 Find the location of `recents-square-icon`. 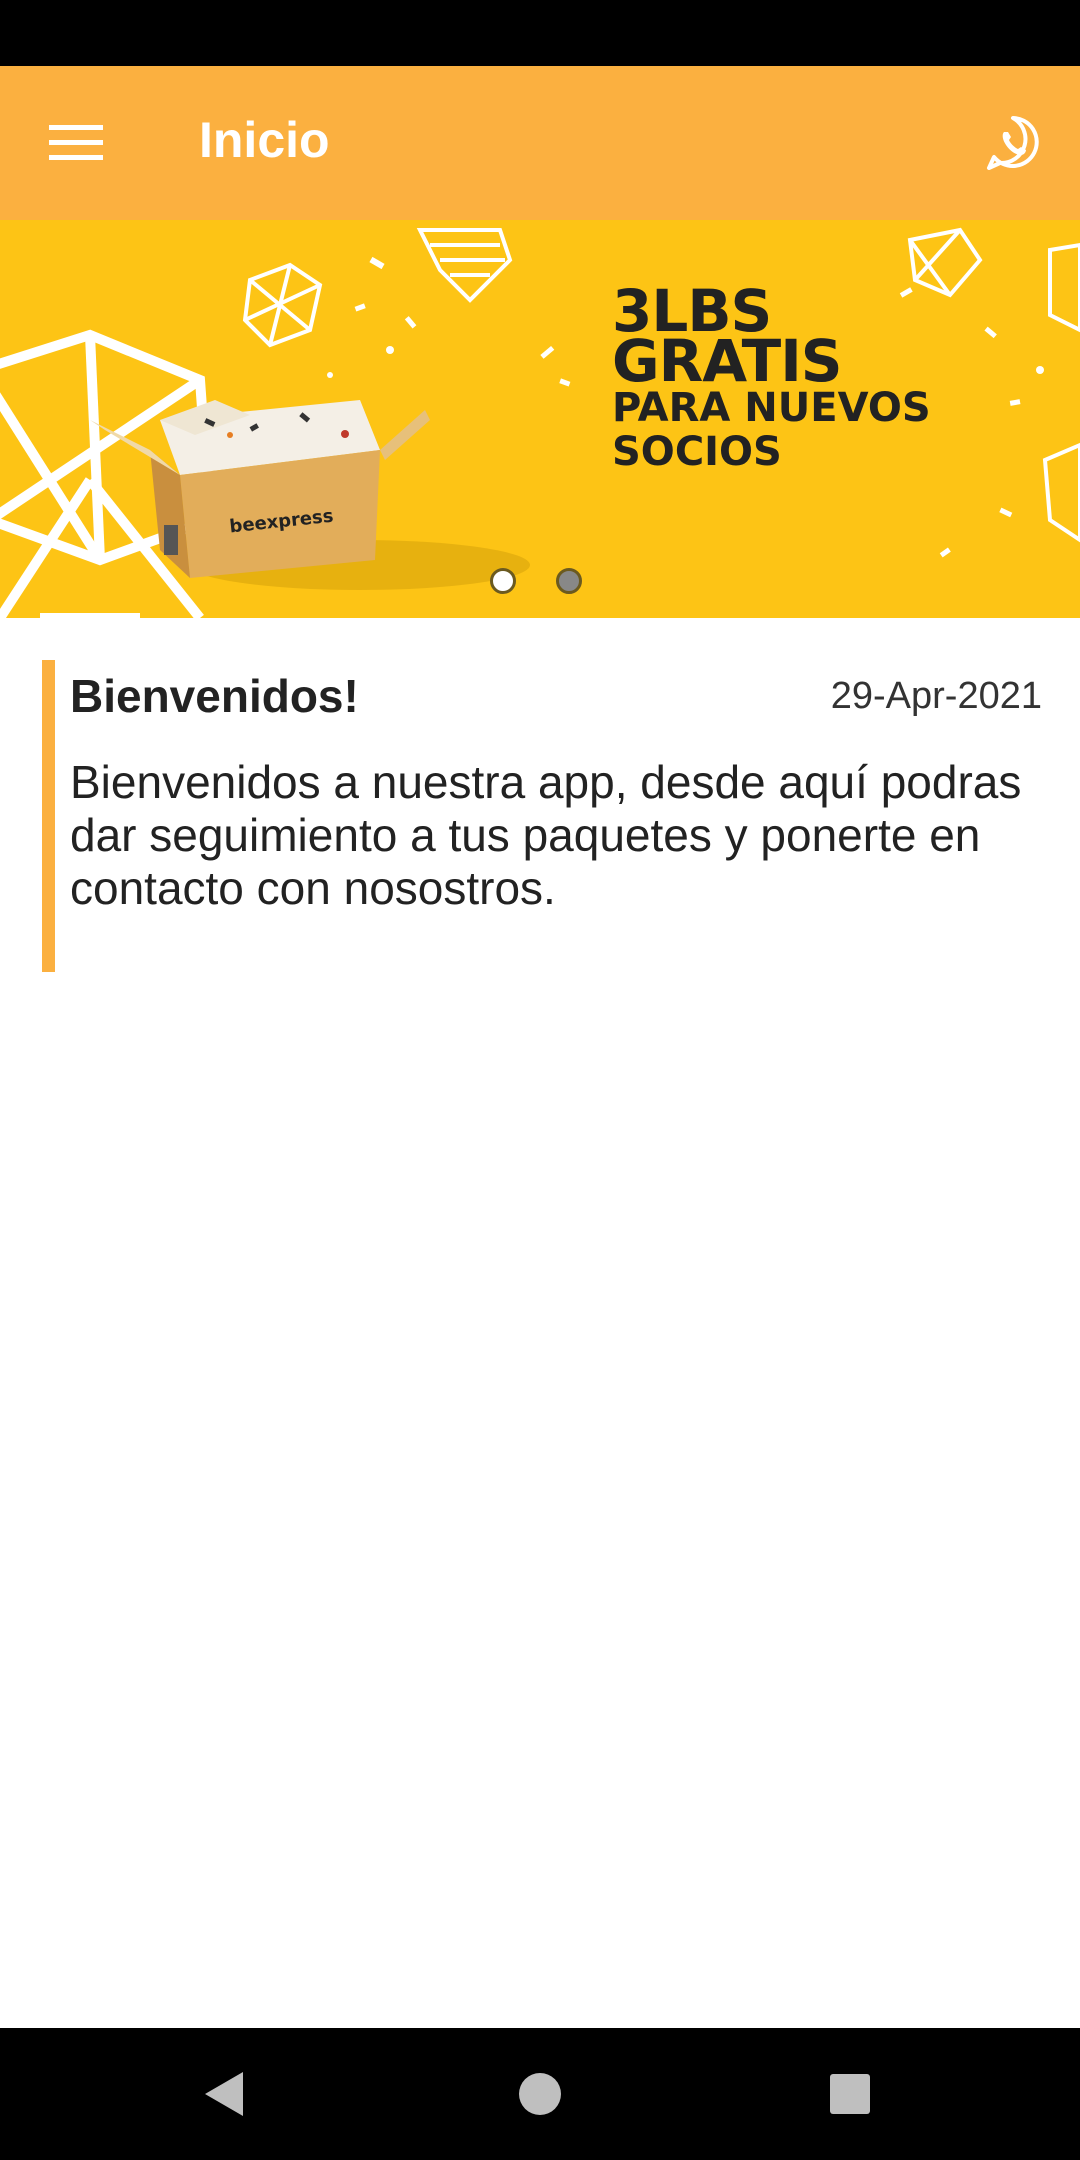

recents-square-icon is located at coordinates (850, 2094).